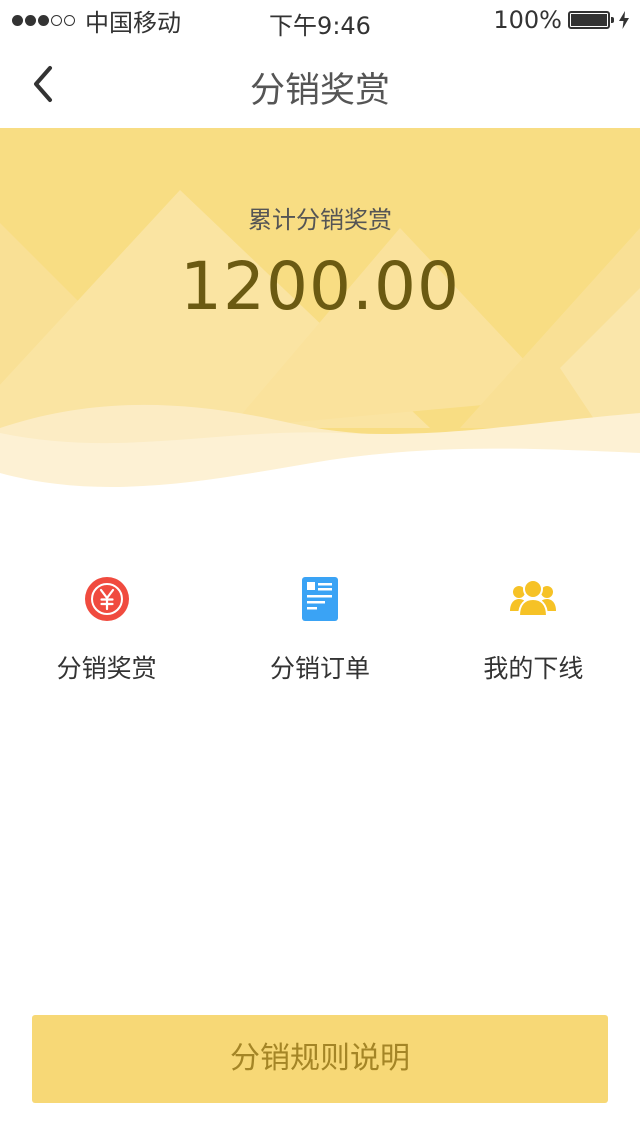  I want to click on total-reward-label: 累计分销奖赏, so click(320, 220).